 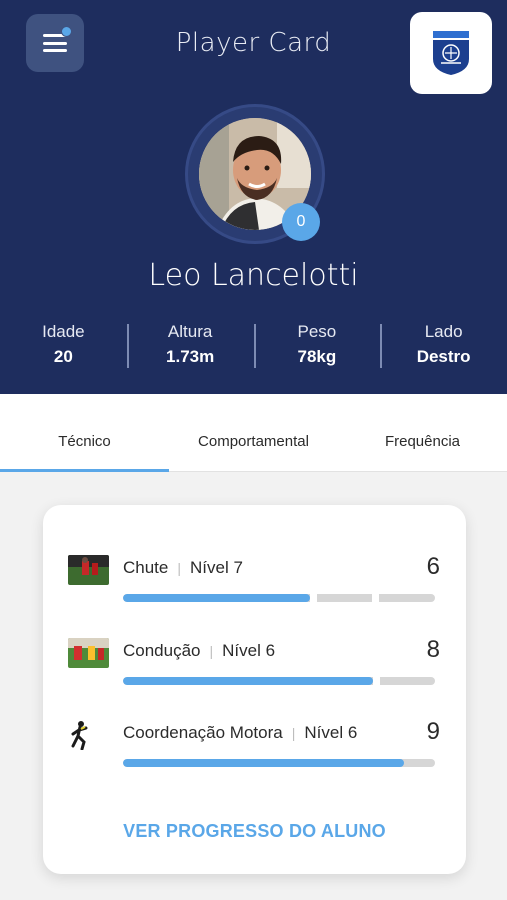 I want to click on skill-level: Nível 7, so click(x=216, y=567).